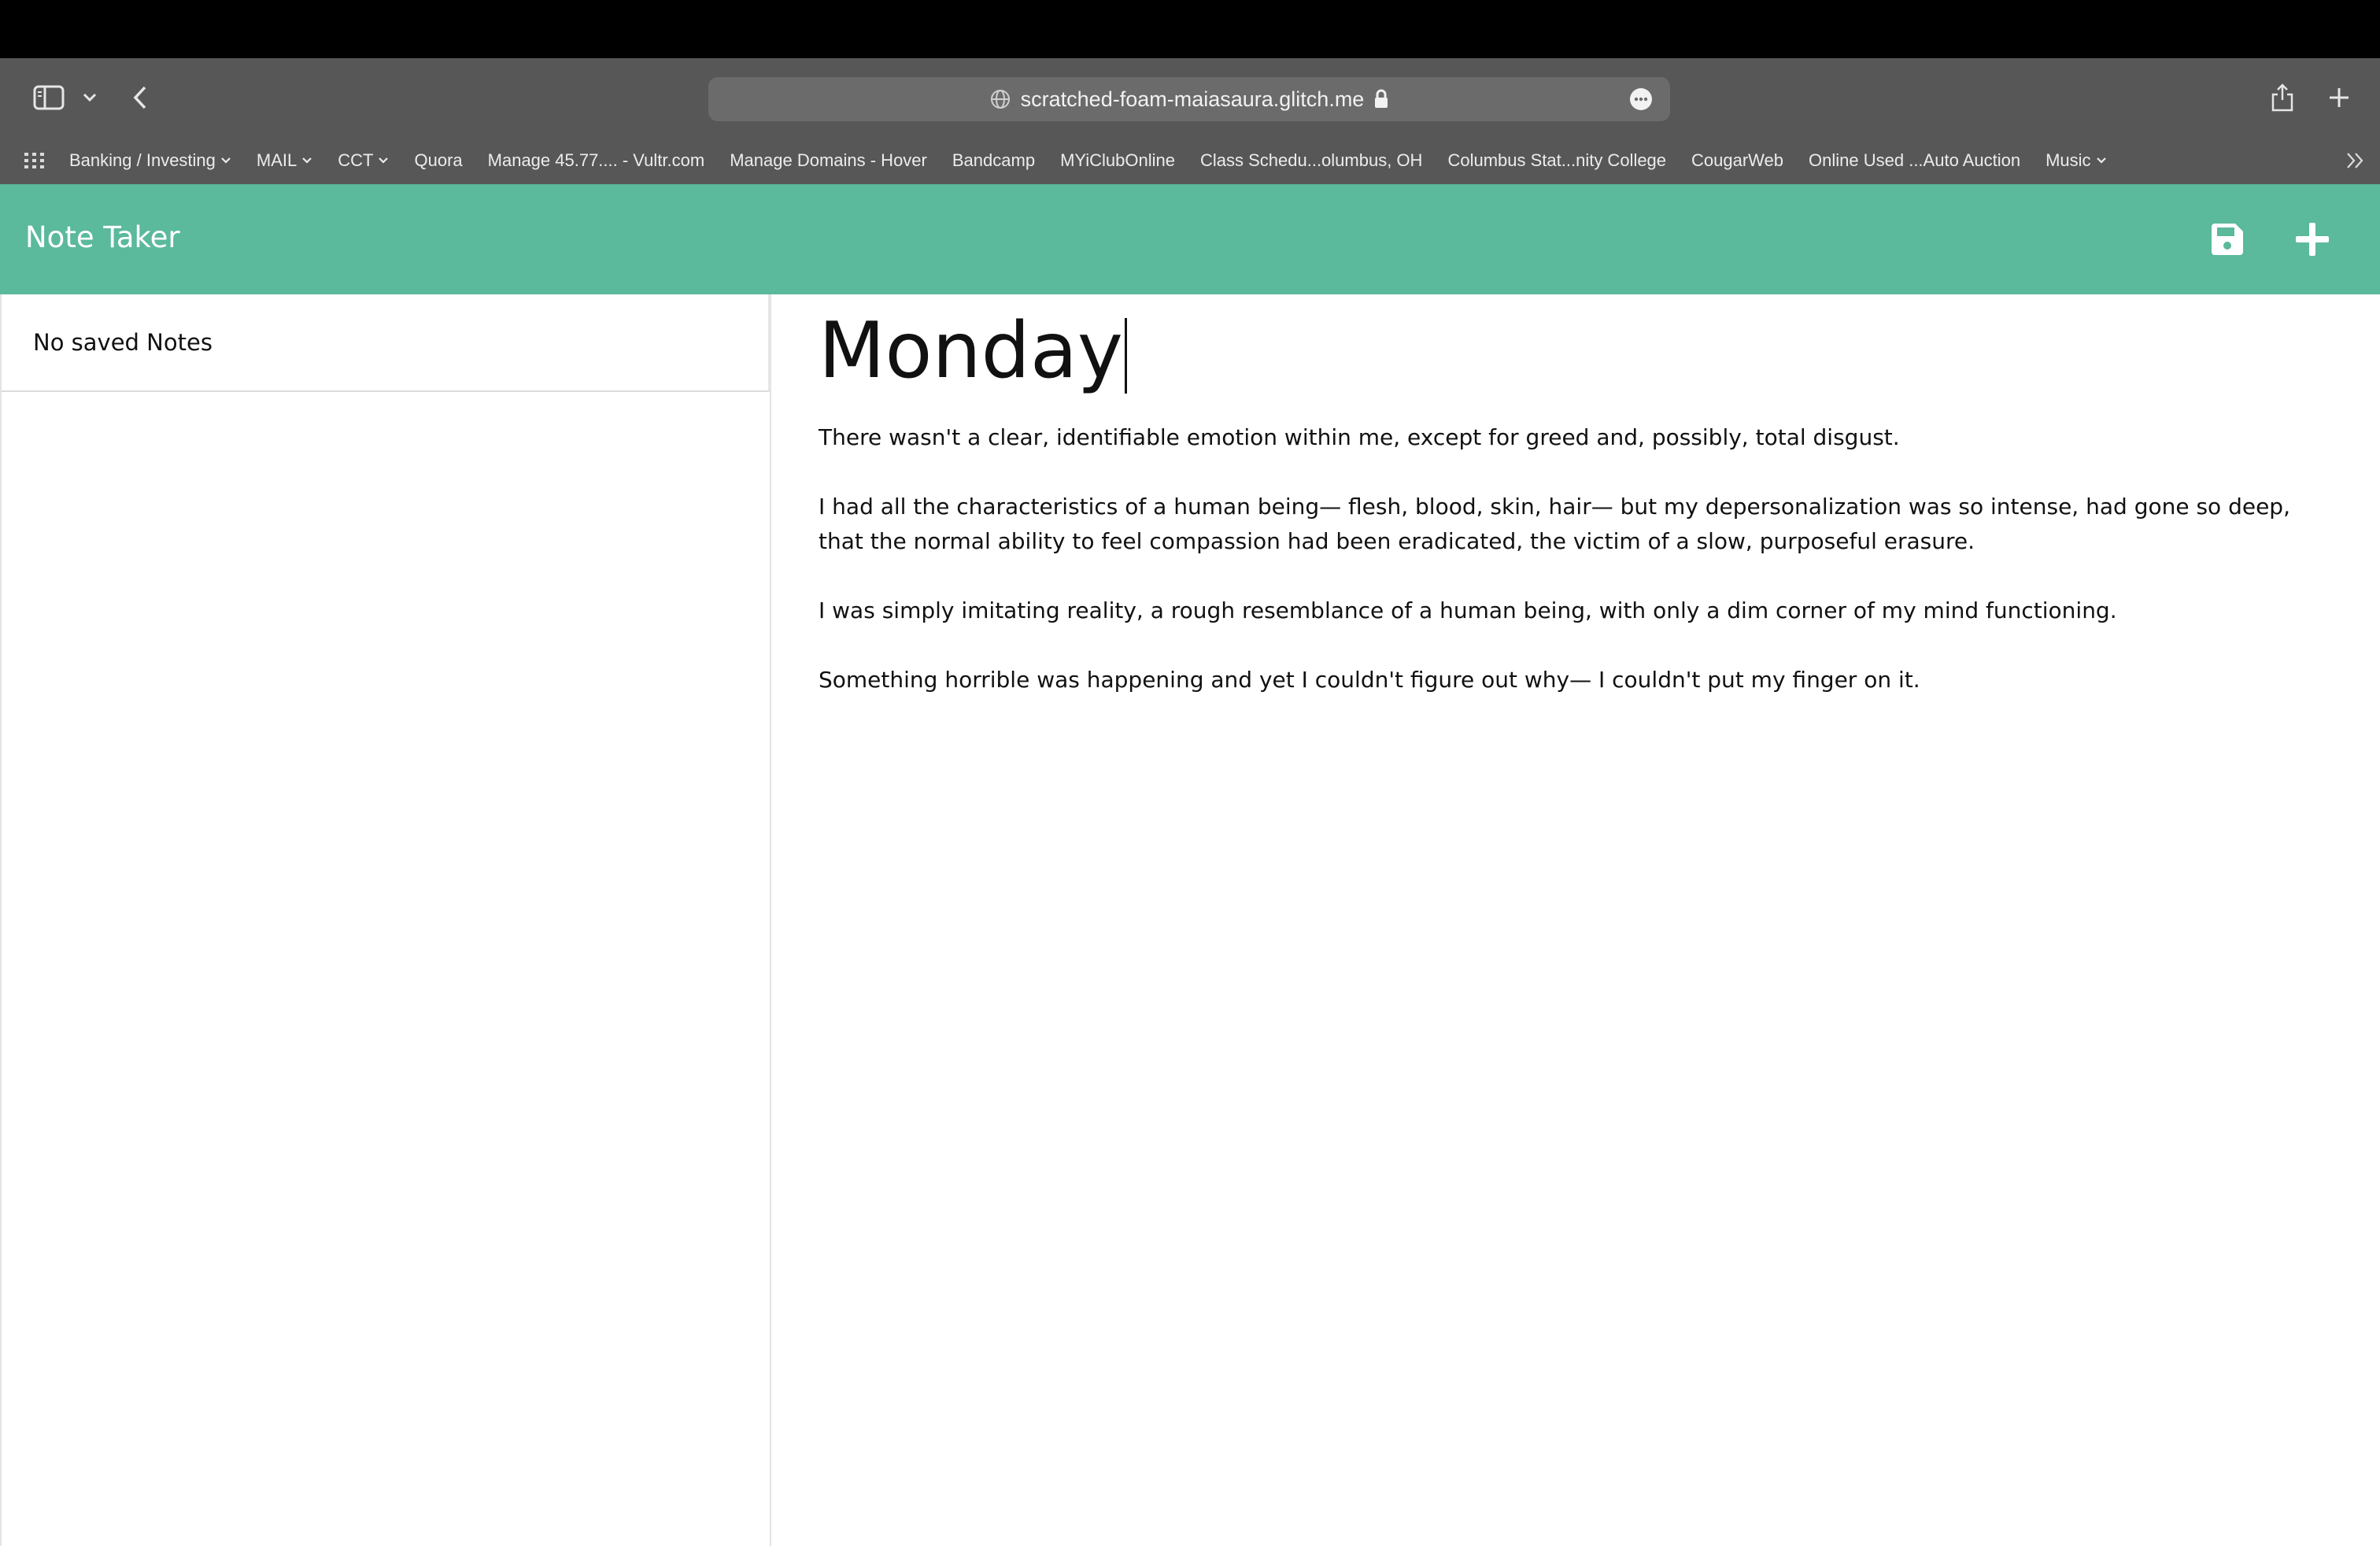 The width and height of the screenshot is (2380, 1546). What do you see at coordinates (140, 98) in the screenshot?
I see `back-icon` at bounding box center [140, 98].